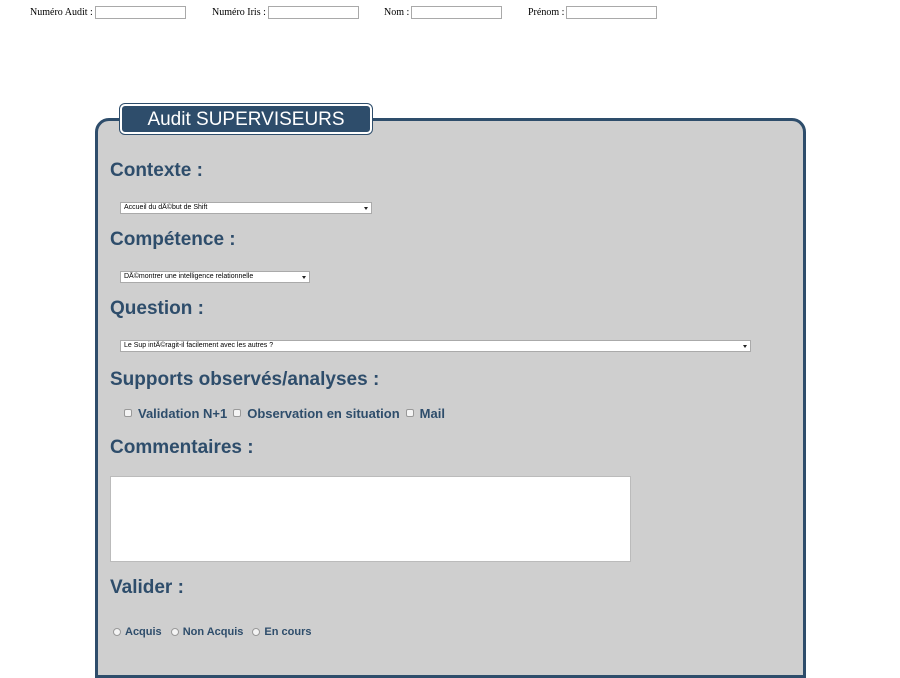 The height and width of the screenshot is (678, 900). Describe the element at coordinates (182, 447) in the screenshot. I see `commentaires-heading: Commentaires :` at that location.